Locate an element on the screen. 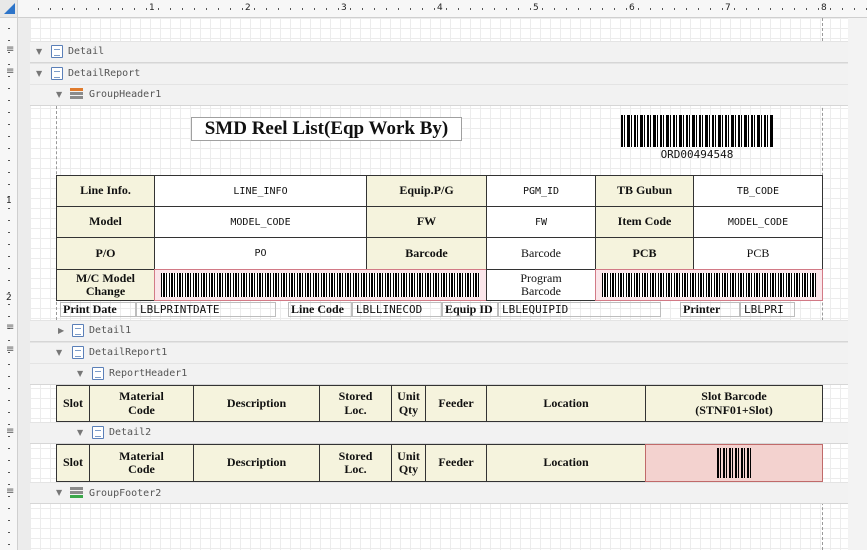 The height and width of the screenshot is (550, 867). ruler-number: 2 is located at coordinates (9, 298).